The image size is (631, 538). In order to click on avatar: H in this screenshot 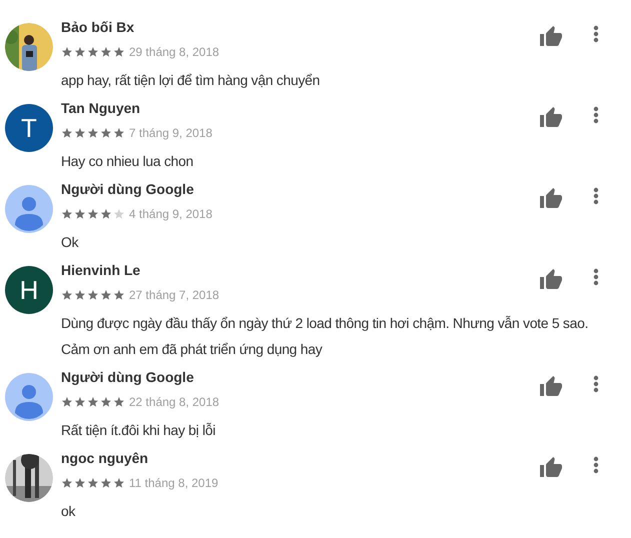, I will do `click(29, 290)`.